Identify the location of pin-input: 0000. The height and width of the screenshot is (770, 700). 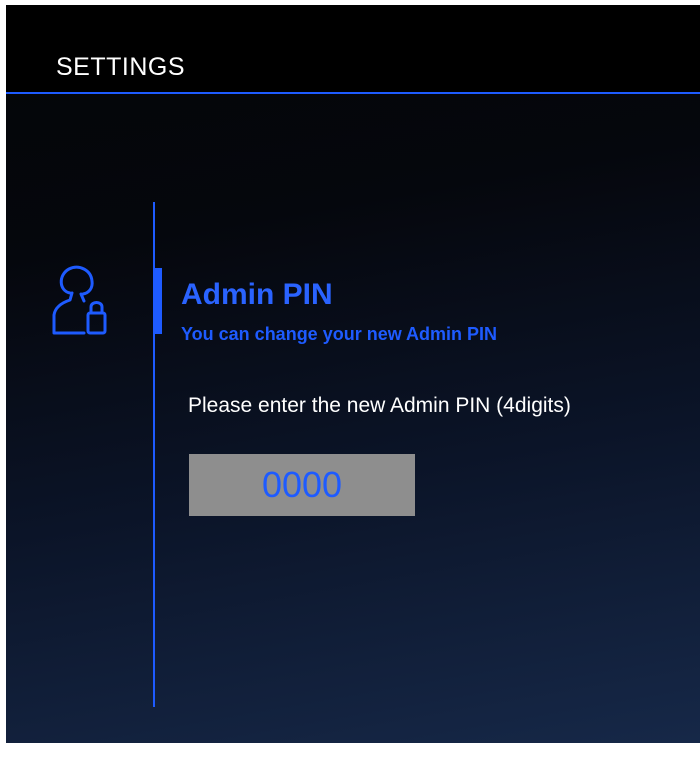
(302, 485).